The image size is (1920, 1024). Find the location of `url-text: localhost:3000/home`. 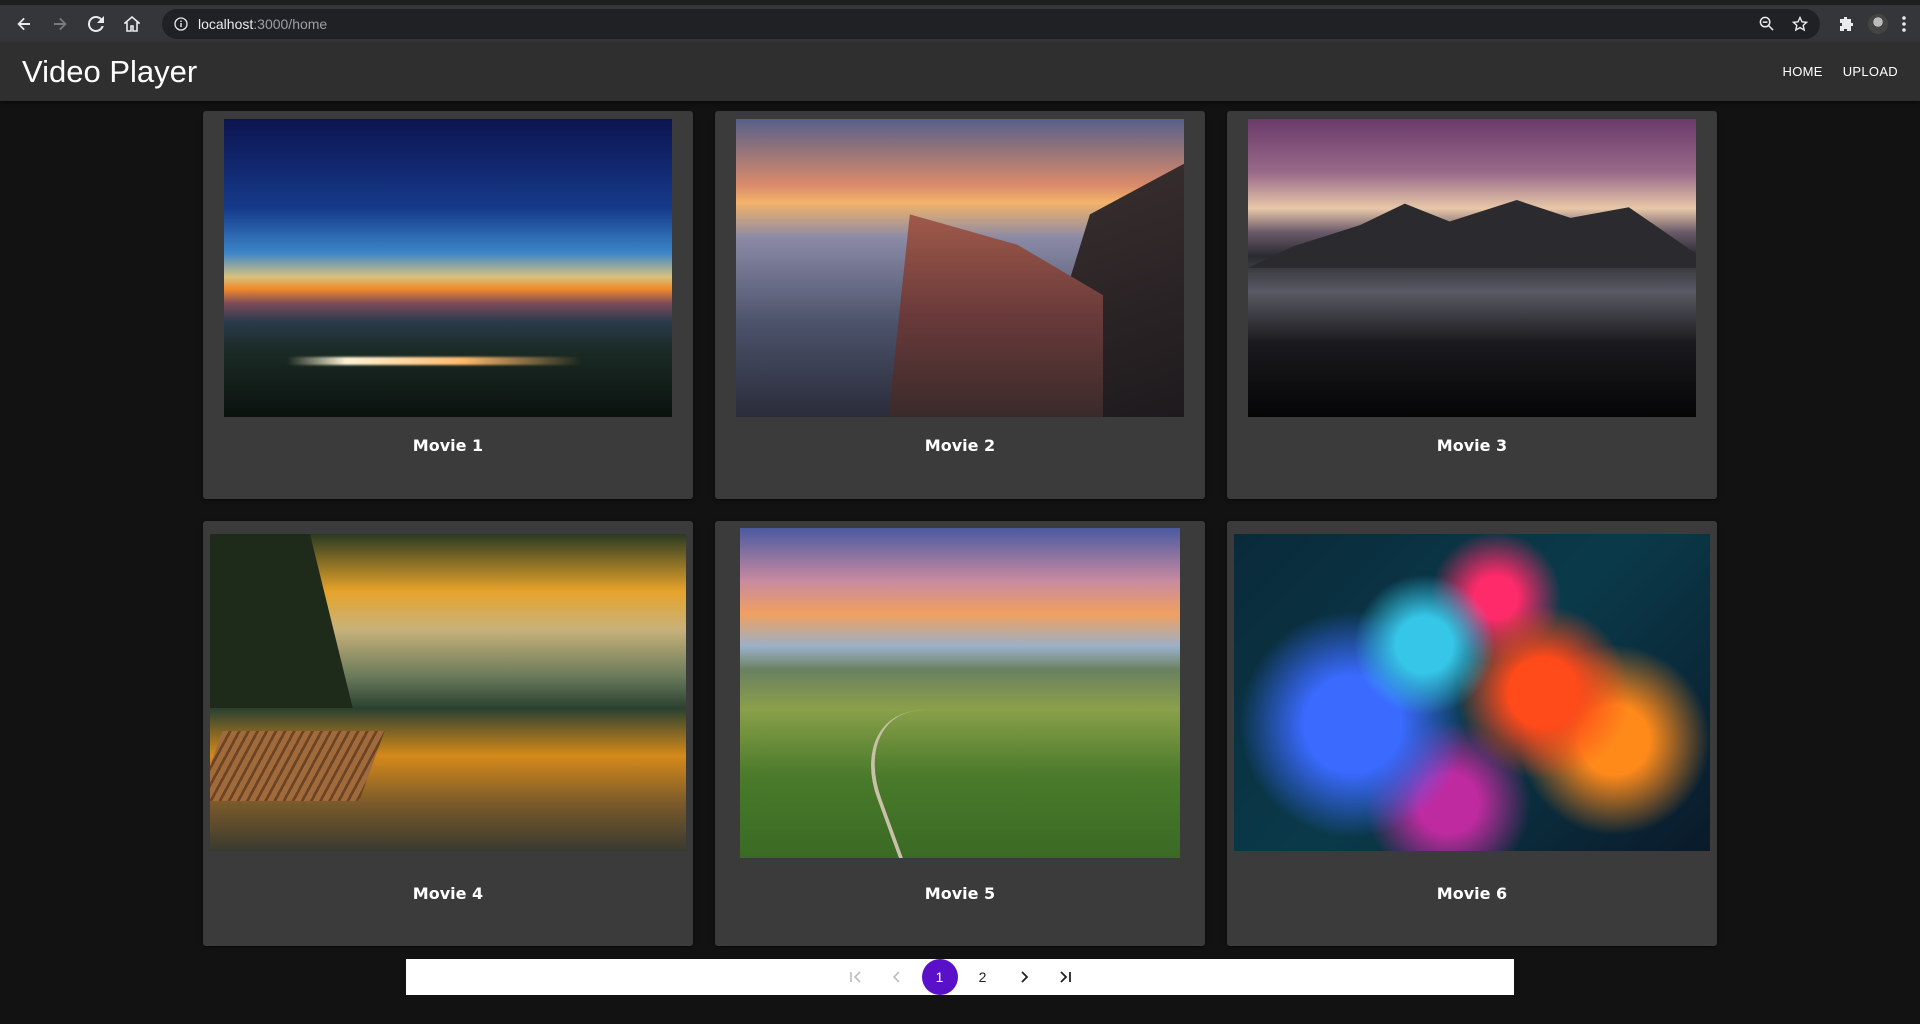

url-text: localhost:3000/home is located at coordinates (262, 24).